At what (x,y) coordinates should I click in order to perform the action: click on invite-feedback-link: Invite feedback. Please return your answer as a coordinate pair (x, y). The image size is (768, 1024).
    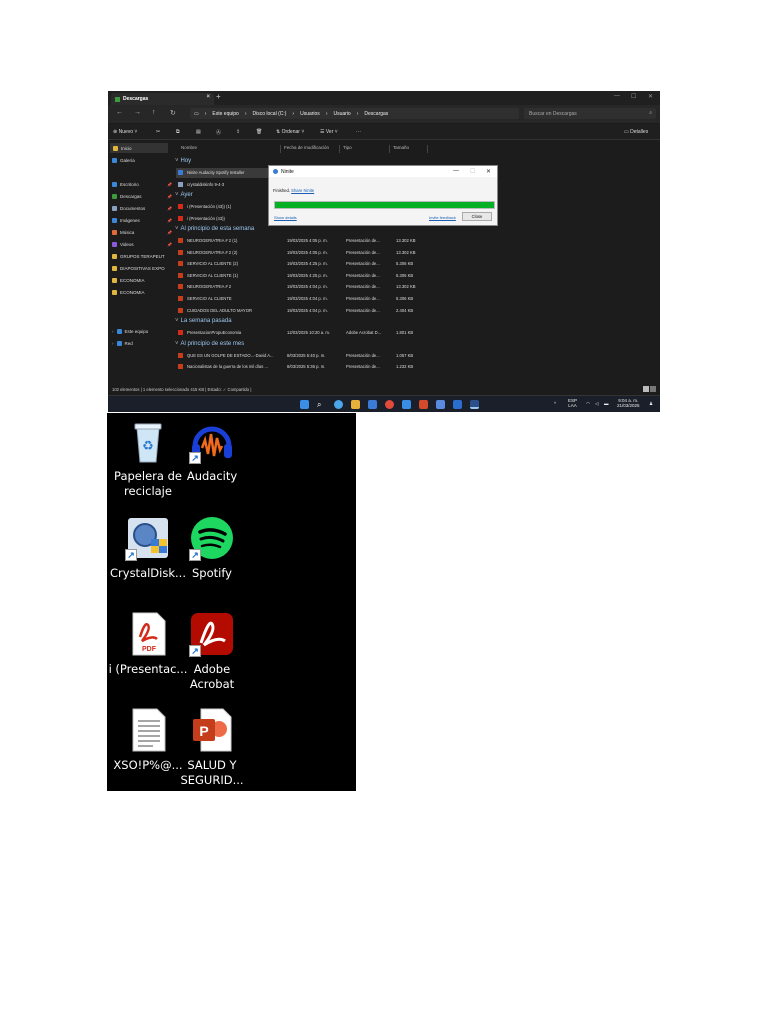
    Looking at the image, I should click on (442, 217).